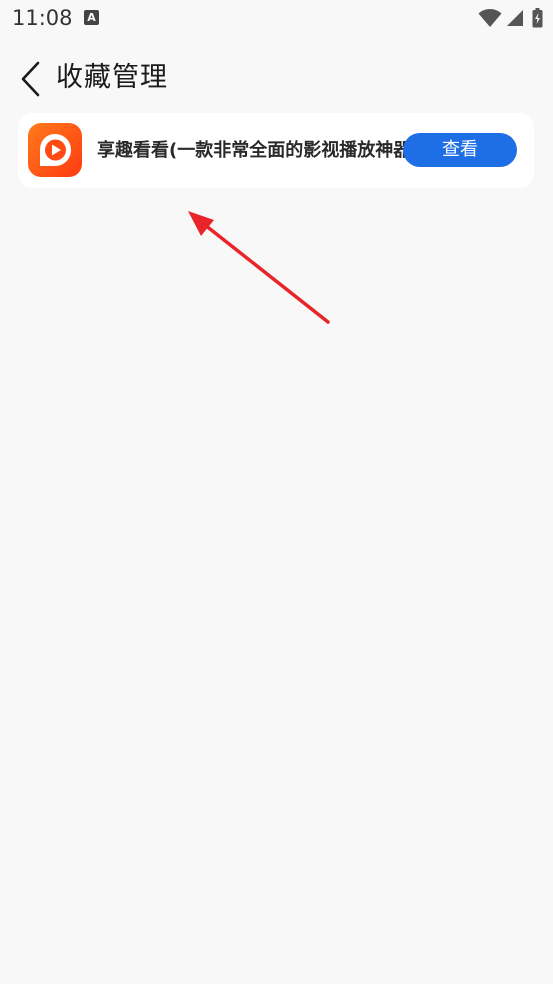 The width and height of the screenshot is (553, 984). I want to click on signal-icon, so click(515, 18).